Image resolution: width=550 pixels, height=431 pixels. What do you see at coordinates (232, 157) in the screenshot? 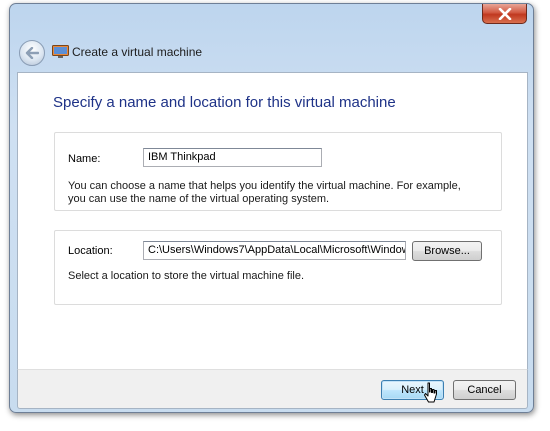
I see `name-input: IBM Thinkpad` at bounding box center [232, 157].